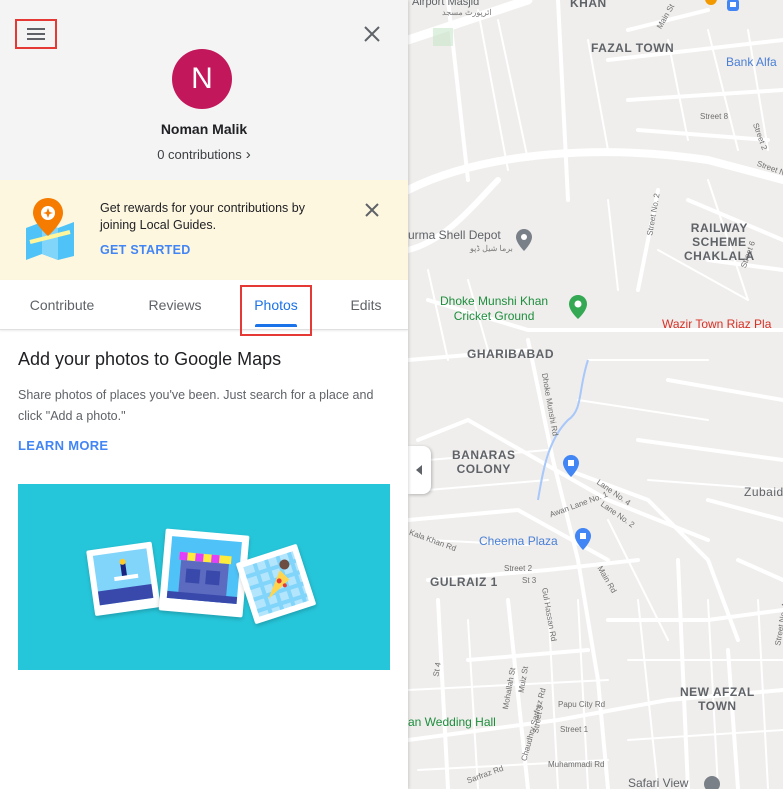  I want to click on bus-stop-icon, so click(733, 8).